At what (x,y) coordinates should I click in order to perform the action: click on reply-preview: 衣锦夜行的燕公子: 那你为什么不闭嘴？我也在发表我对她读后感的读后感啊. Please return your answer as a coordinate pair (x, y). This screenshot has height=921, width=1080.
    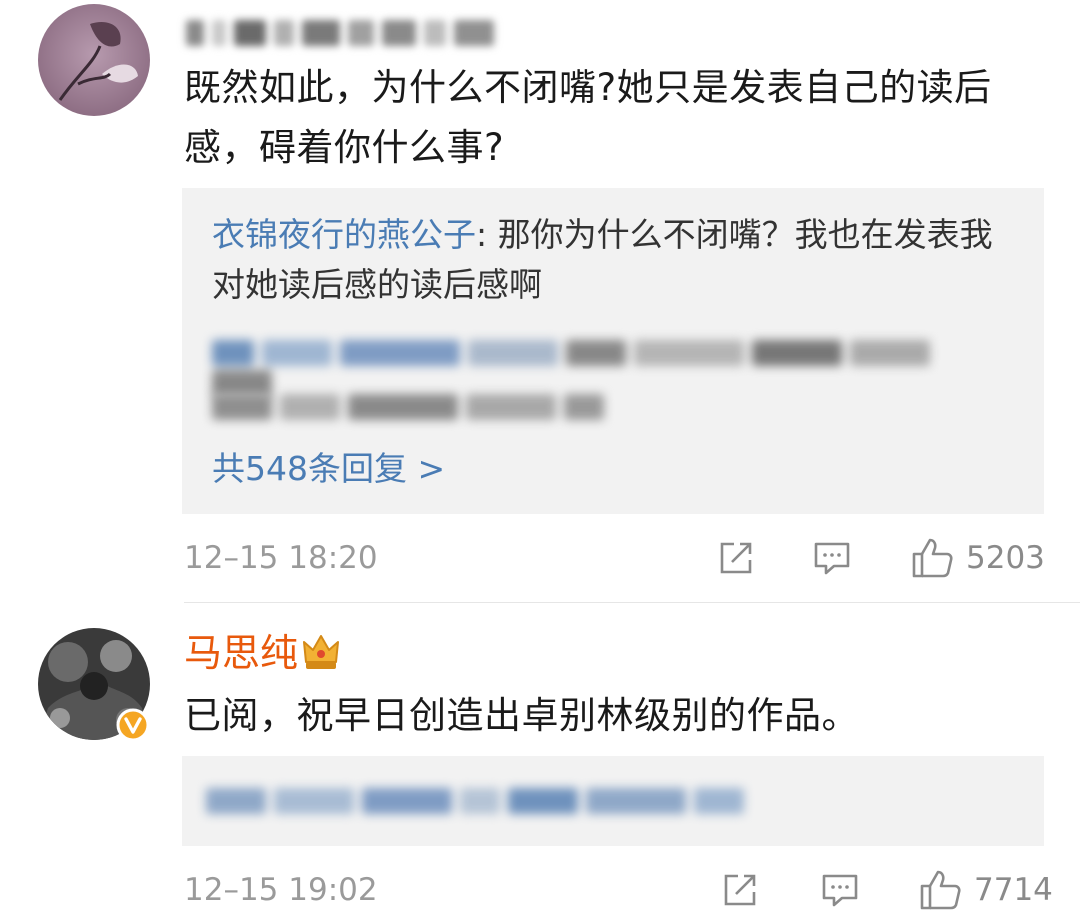
    Looking at the image, I should click on (612, 260).